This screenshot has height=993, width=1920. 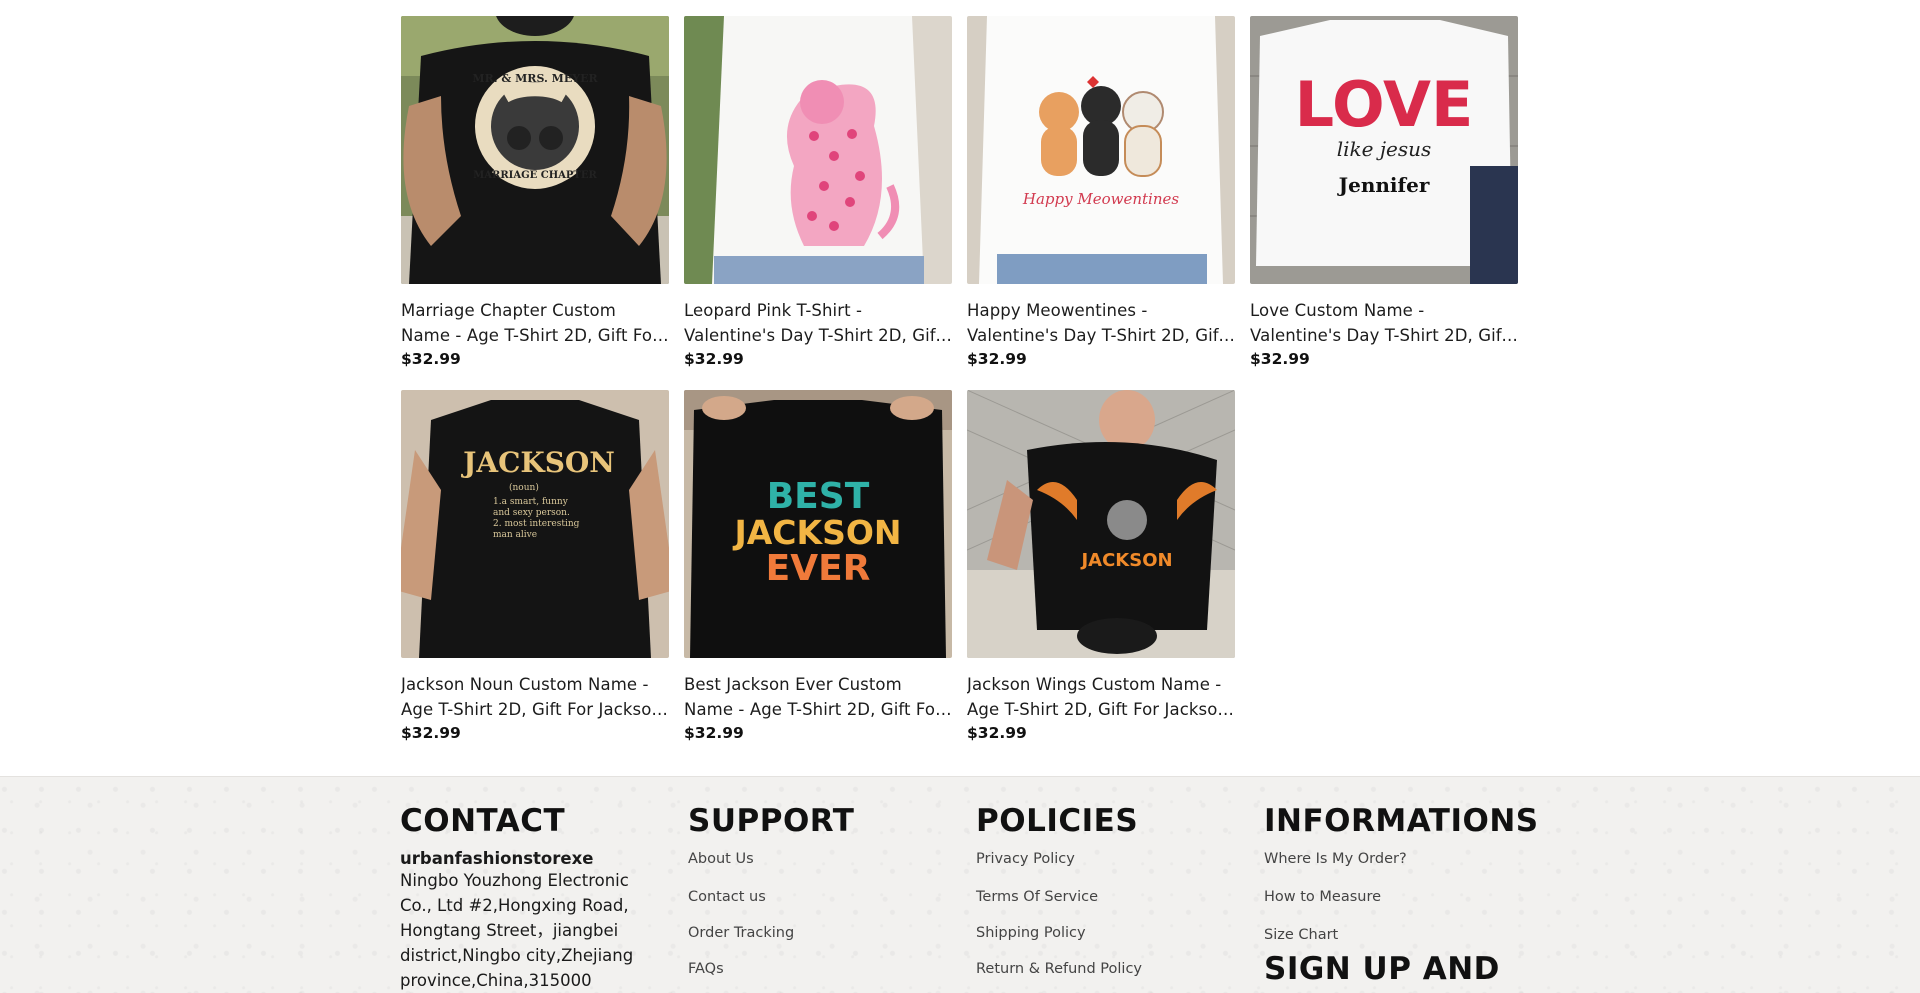 What do you see at coordinates (524, 487) in the screenshot?
I see `art-noun-text: (noun)` at bounding box center [524, 487].